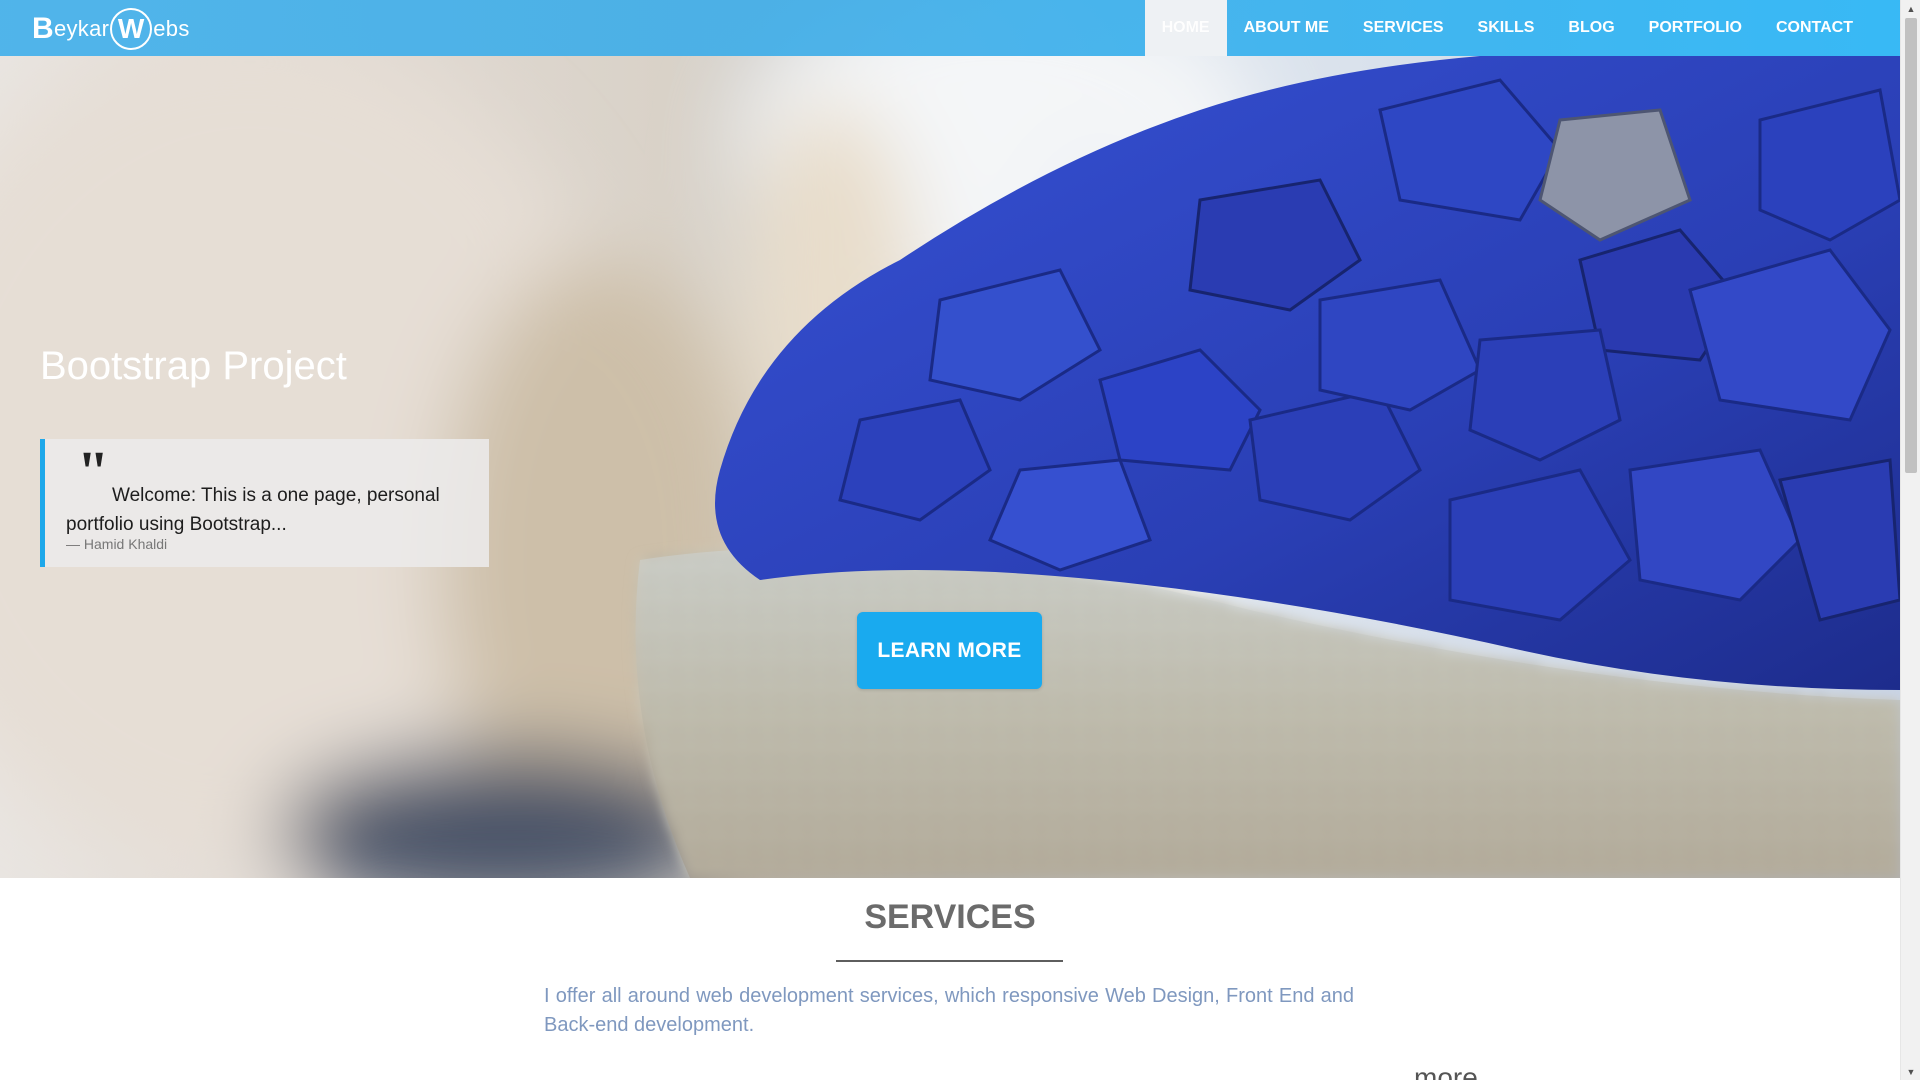 The image size is (1920, 1080). Describe the element at coordinates (950, 917) in the screenshot. I see `services-title: SERVICES` at that location.